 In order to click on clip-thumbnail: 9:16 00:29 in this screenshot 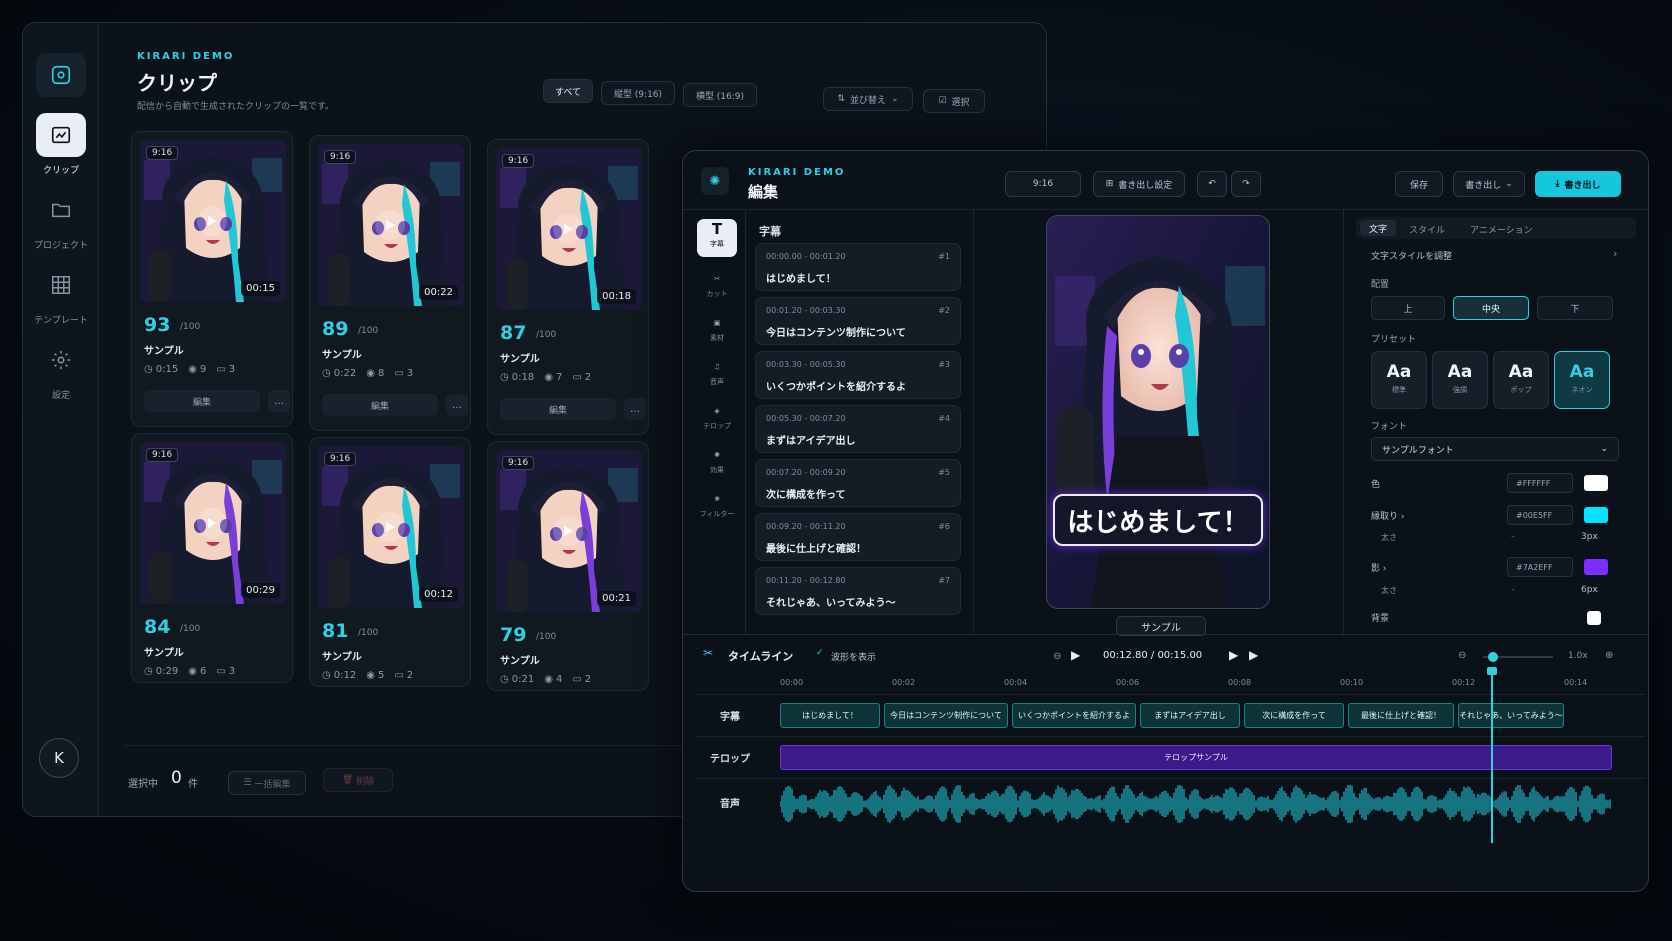, I will do `click(213, 523)`.